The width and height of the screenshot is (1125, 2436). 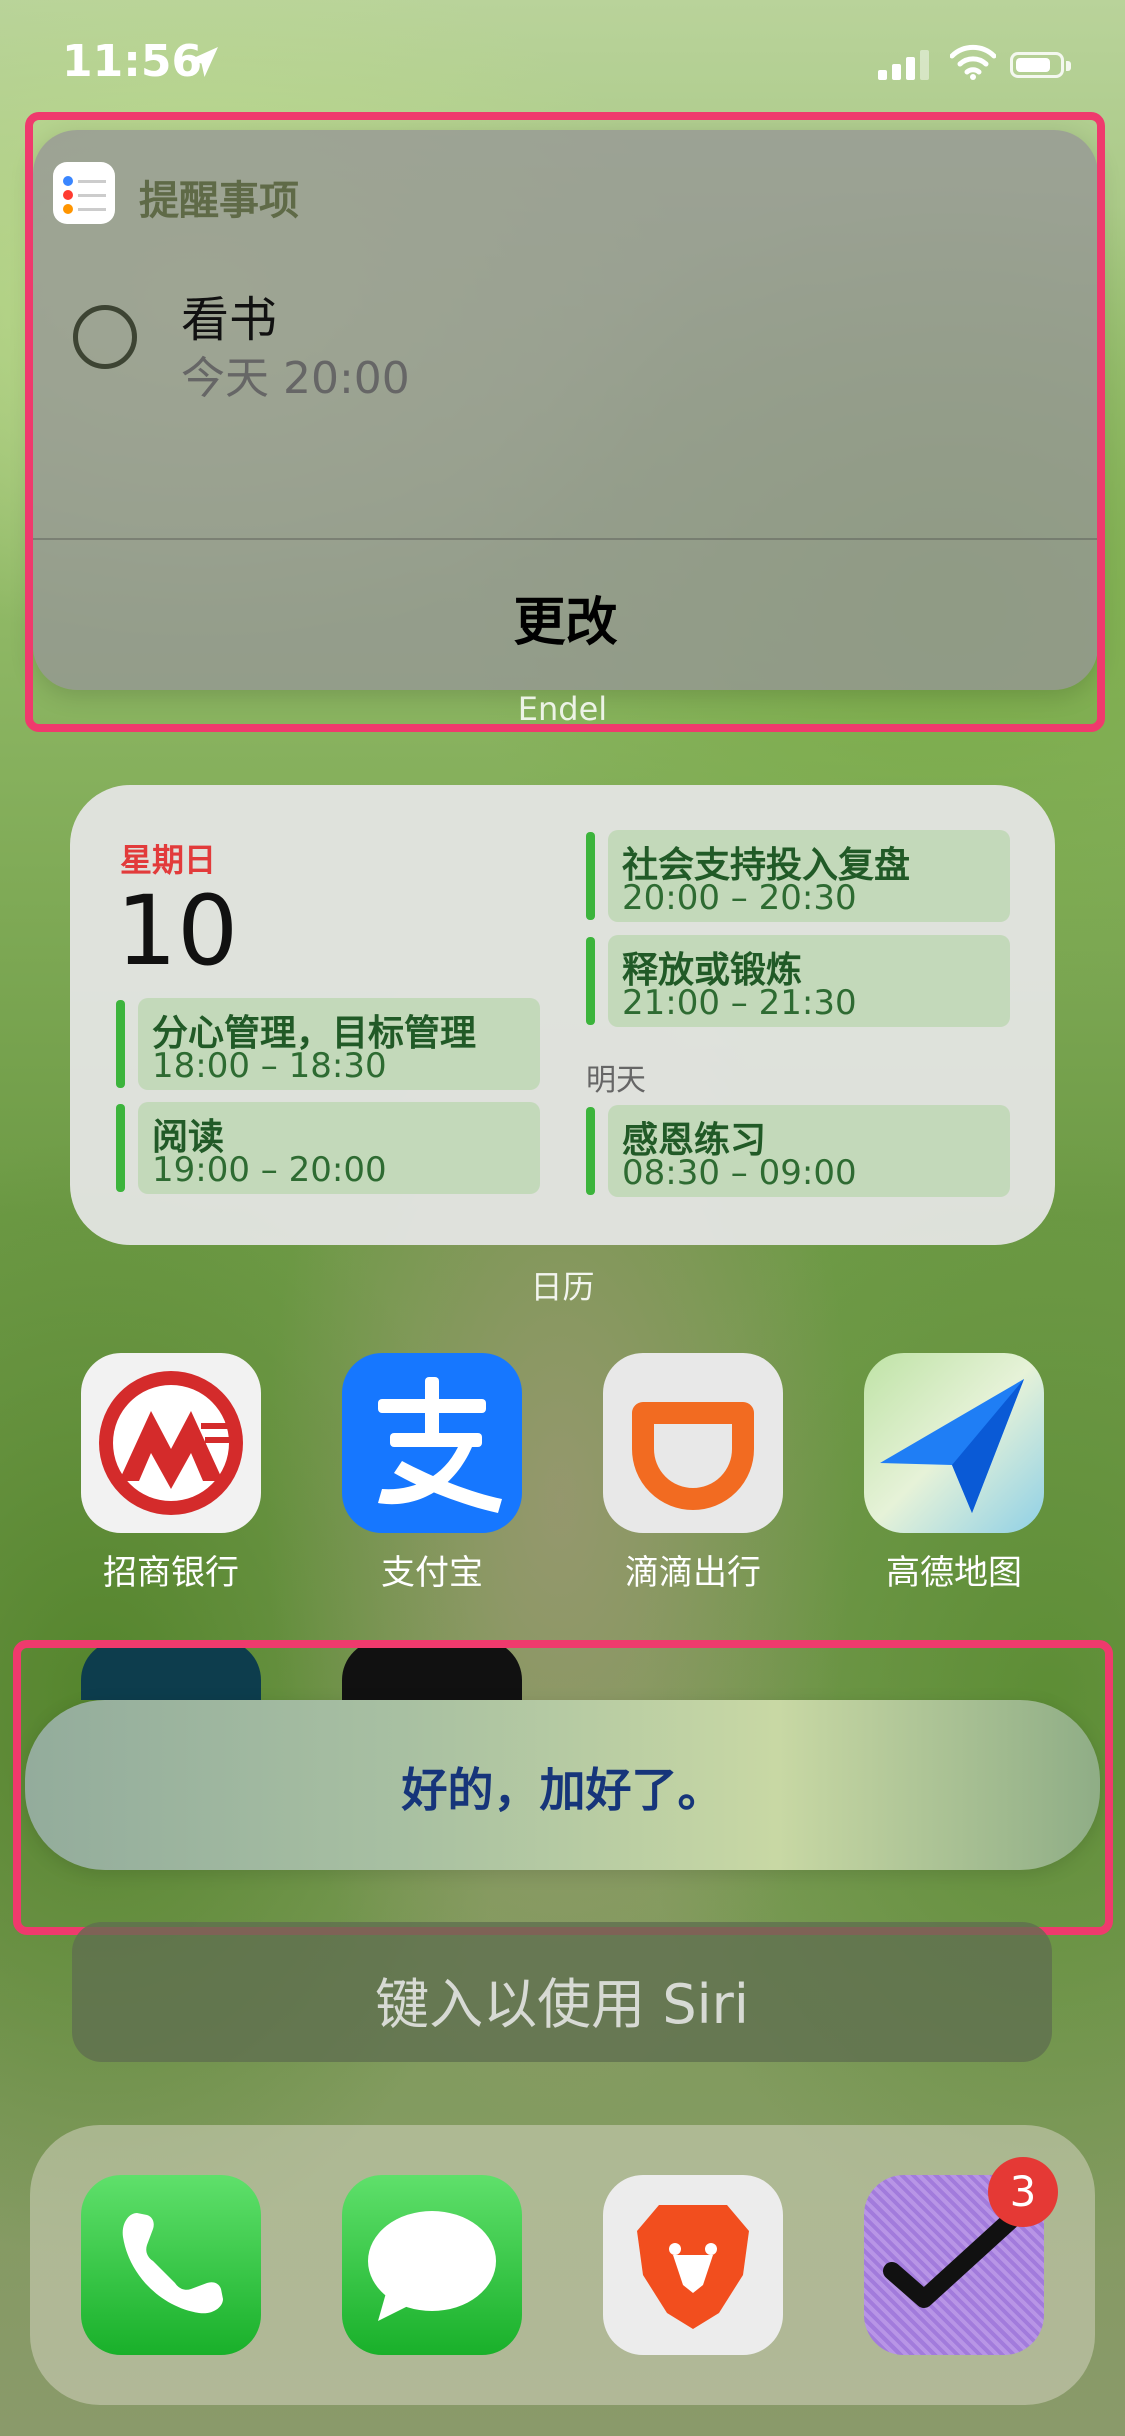 I want to click on siri-text-input: 键入以使用 Siri, so click(x=562, y=1992).